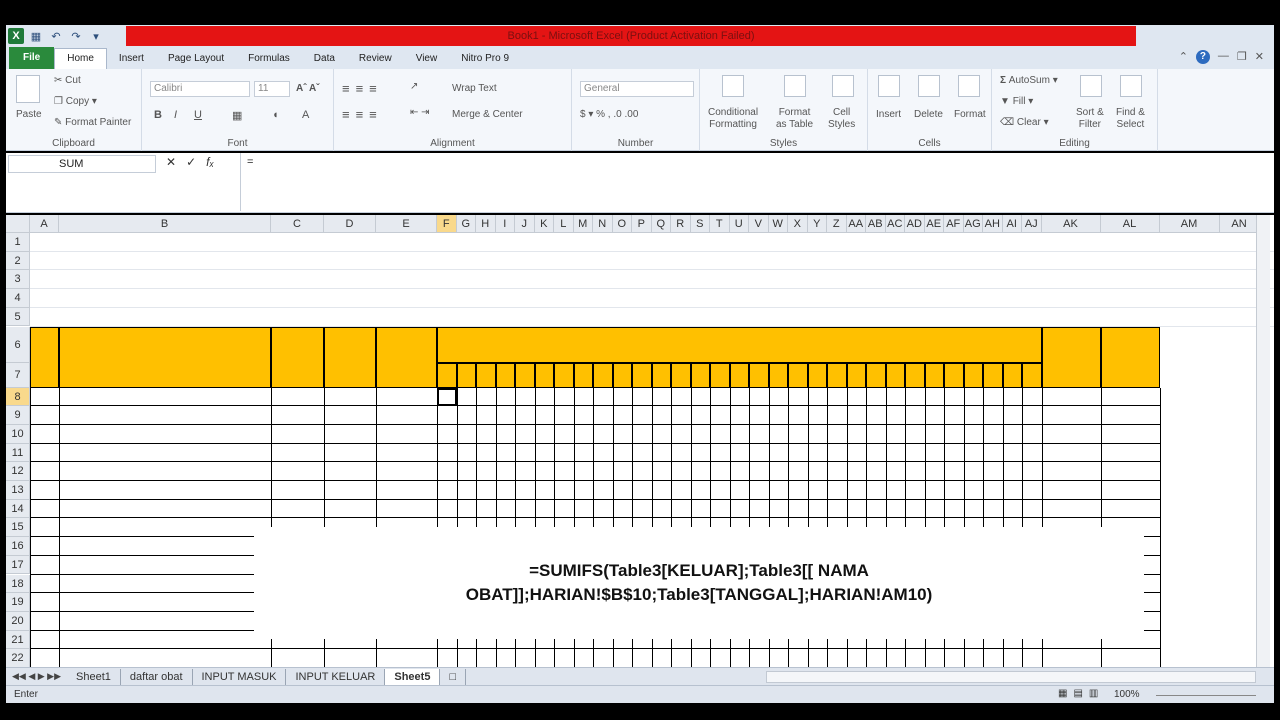  I want to click on column-header-ak: AK, so click(1071, 224).